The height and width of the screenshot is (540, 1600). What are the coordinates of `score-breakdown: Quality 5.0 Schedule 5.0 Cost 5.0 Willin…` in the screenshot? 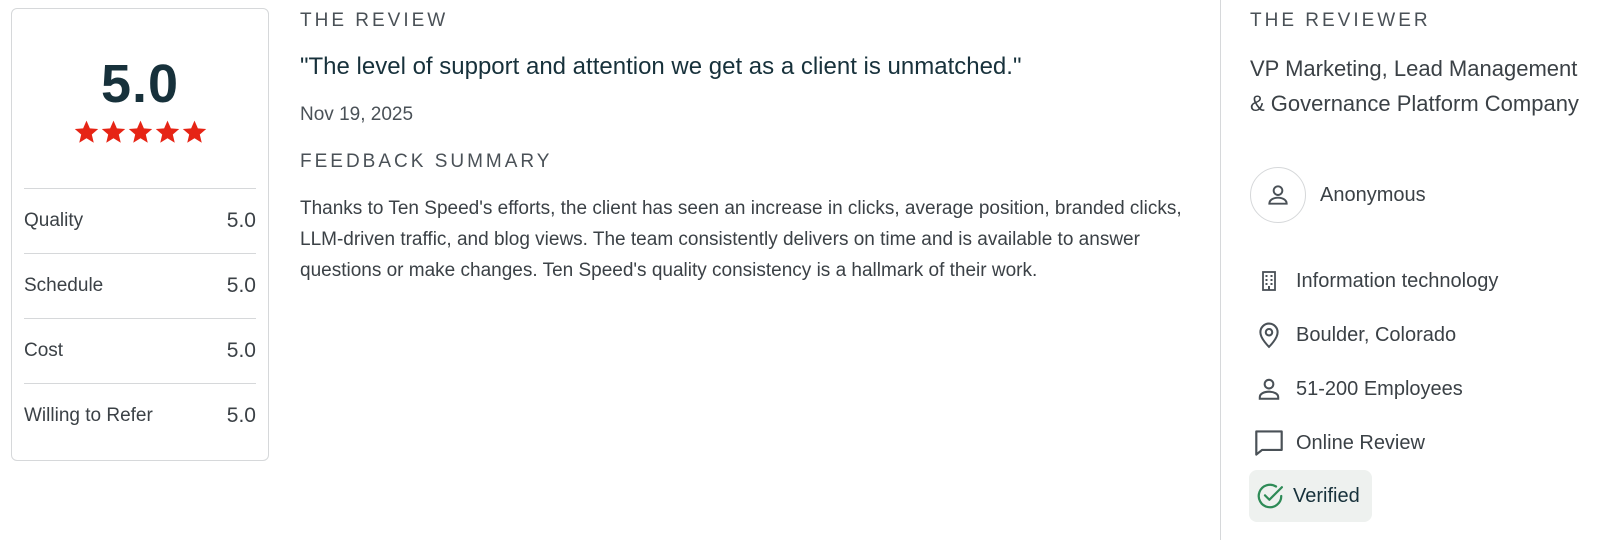 It's located at (140, 318).